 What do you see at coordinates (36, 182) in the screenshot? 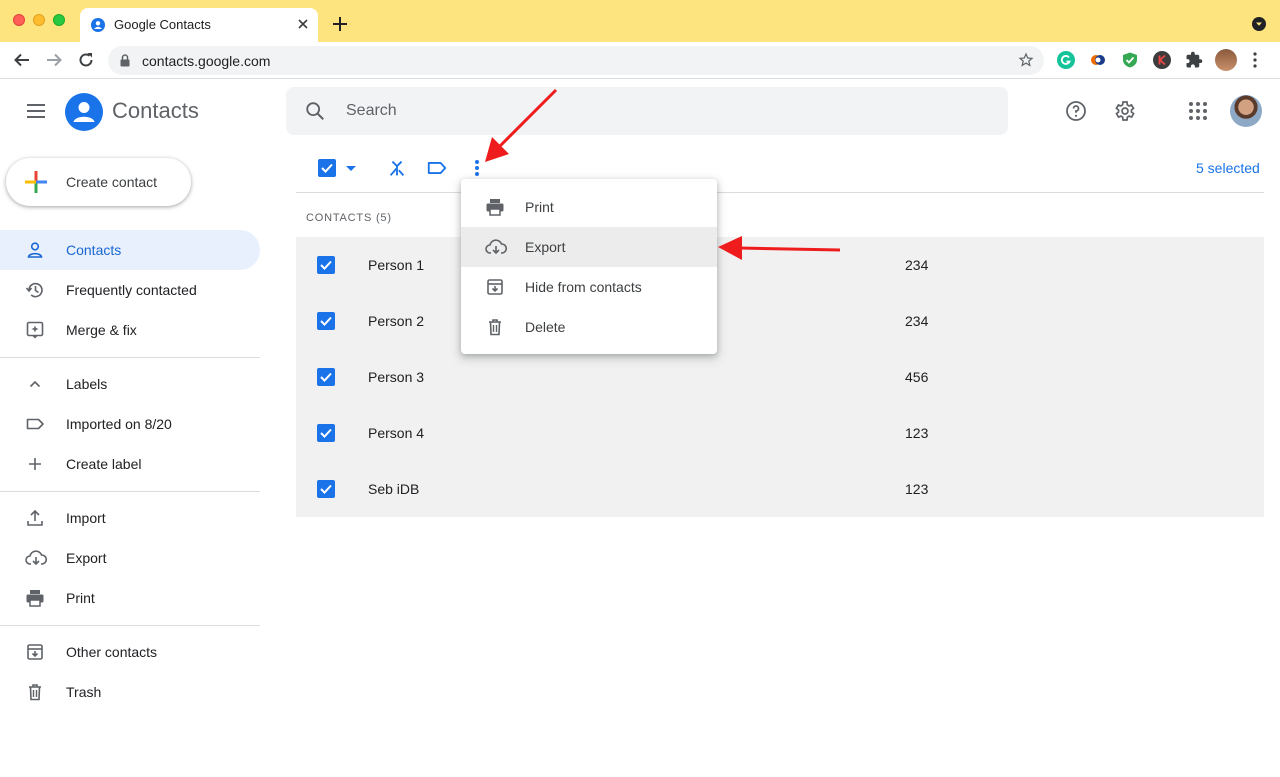
I see `colorful-plus-icon` at bounding box center [36, 182].